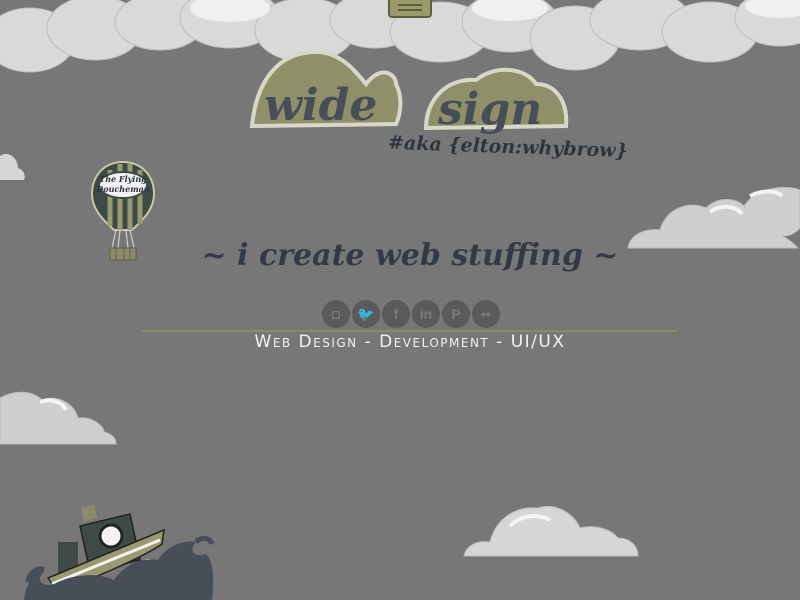  I want to click on cloud-left-mid, so click(58, 418).